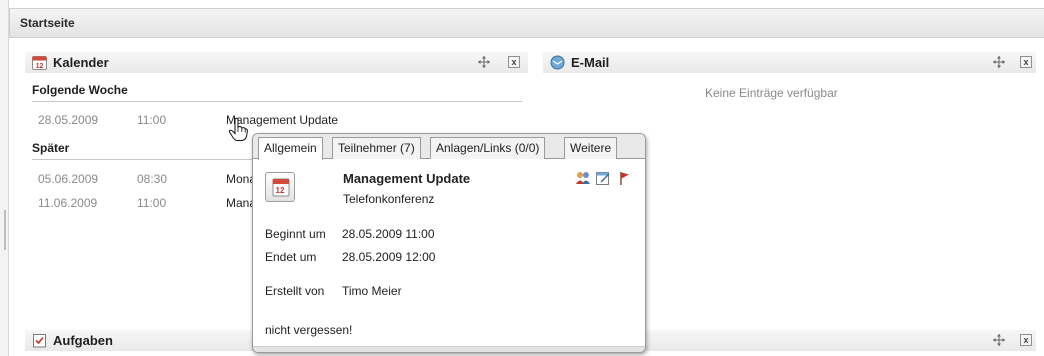  What do you see at coordinates (625, 178) in the screenshot?
I see `flag-icon` at bounding box center [625, 178].